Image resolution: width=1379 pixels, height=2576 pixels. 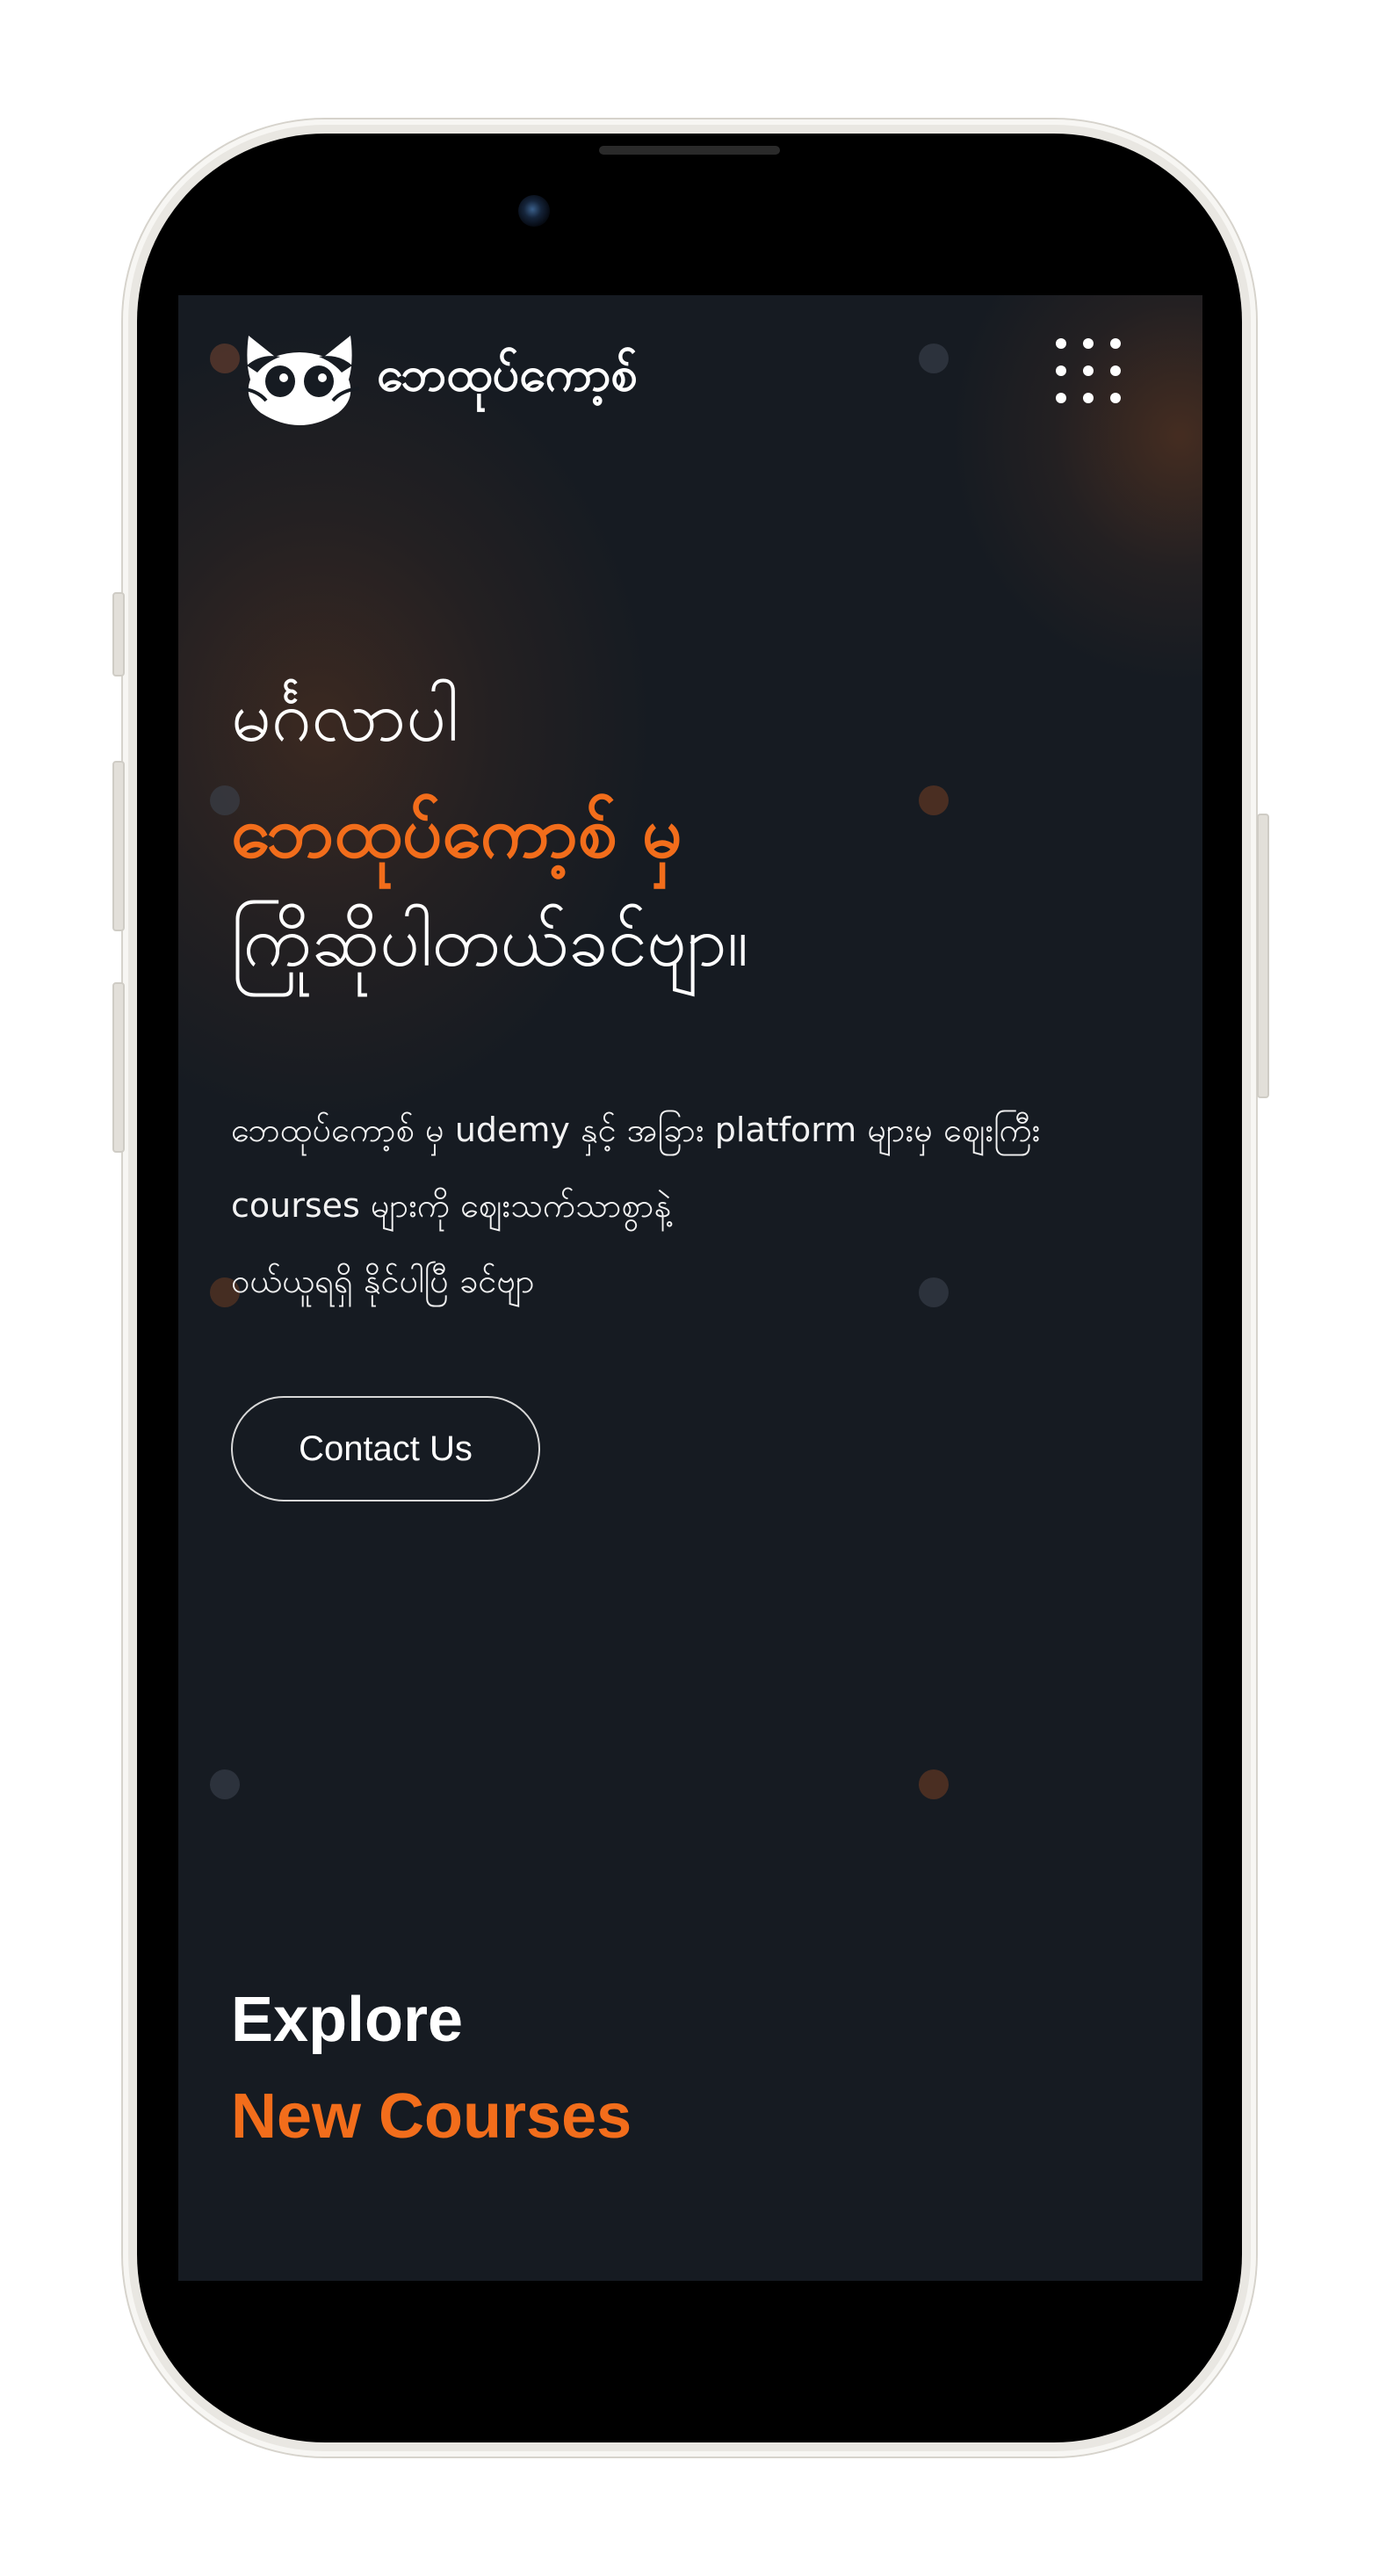 I want to click on front-camera, so click(x=534, y=211).